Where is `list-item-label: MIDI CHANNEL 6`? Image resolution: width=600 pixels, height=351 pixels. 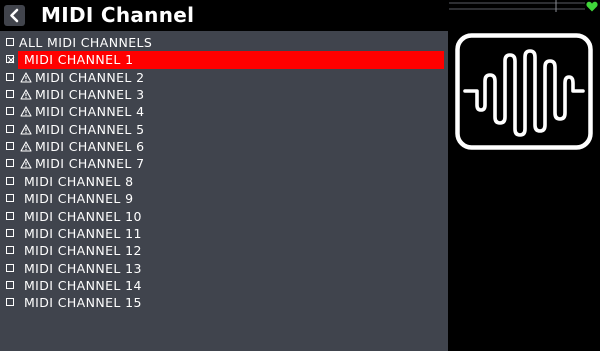
list-item-label: MIDI CHANNEL 6 is located at coordinates (90, 147).